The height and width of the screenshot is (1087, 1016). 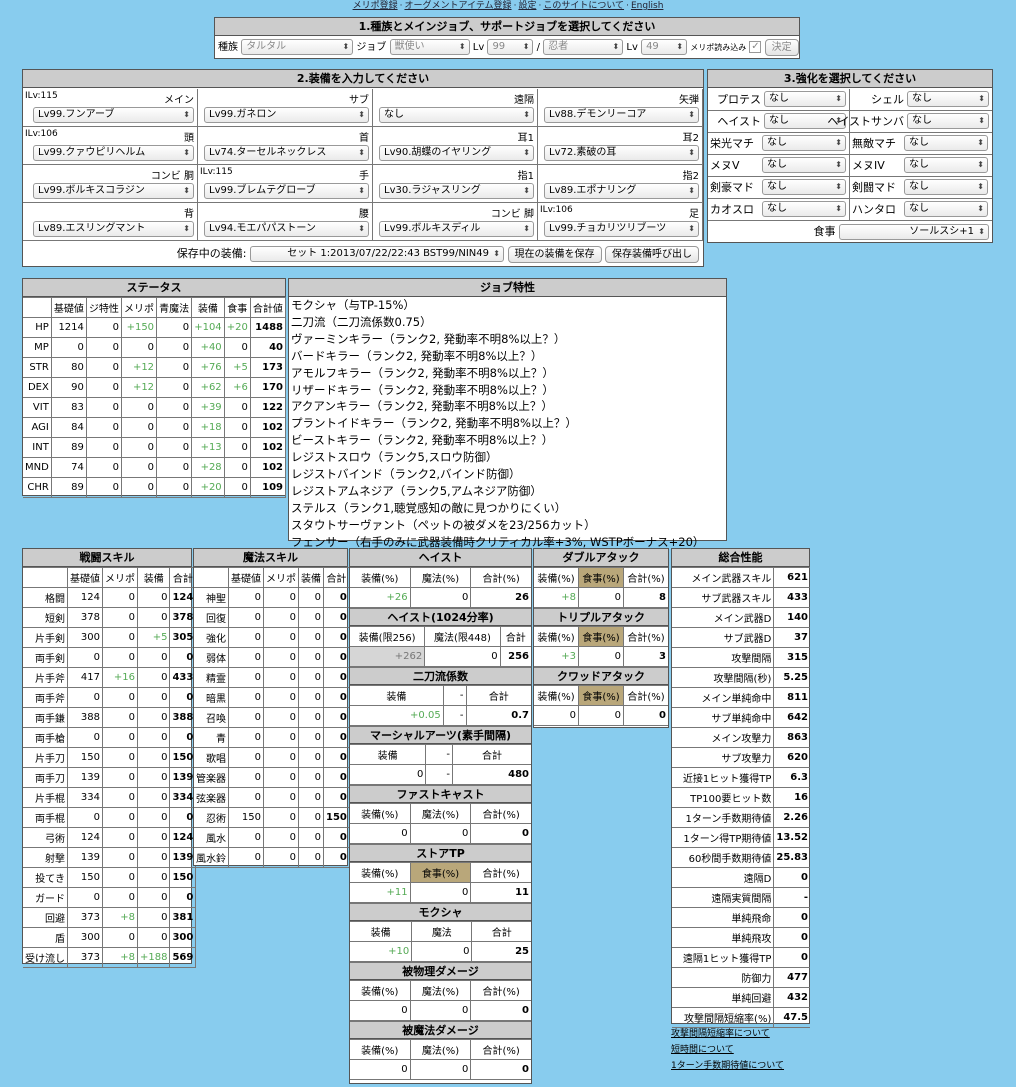 What do you see at coordinates (741, 677) in the screenshot?
I see `overall-row: 攻撃間隔(秒) 5.25` at bounding box center [741, 677].